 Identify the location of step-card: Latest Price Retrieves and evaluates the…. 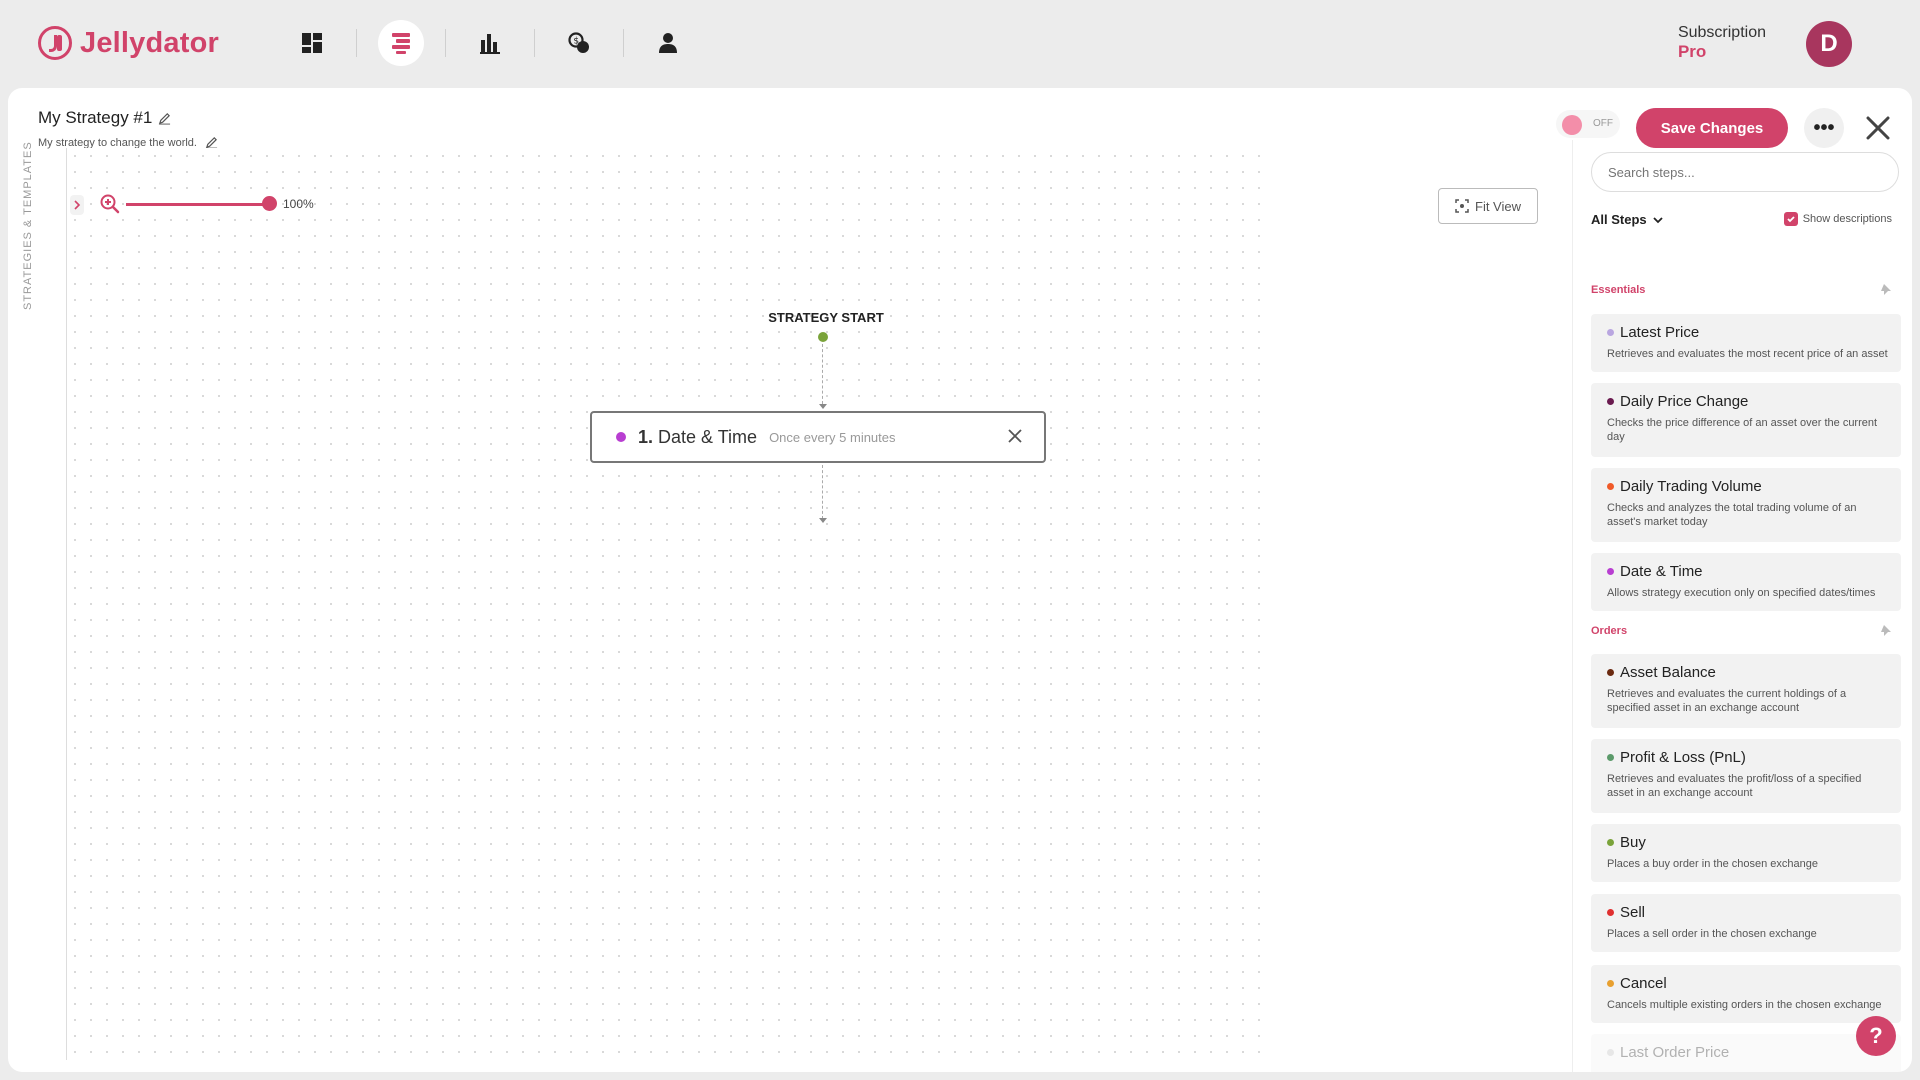
(1746, 343).